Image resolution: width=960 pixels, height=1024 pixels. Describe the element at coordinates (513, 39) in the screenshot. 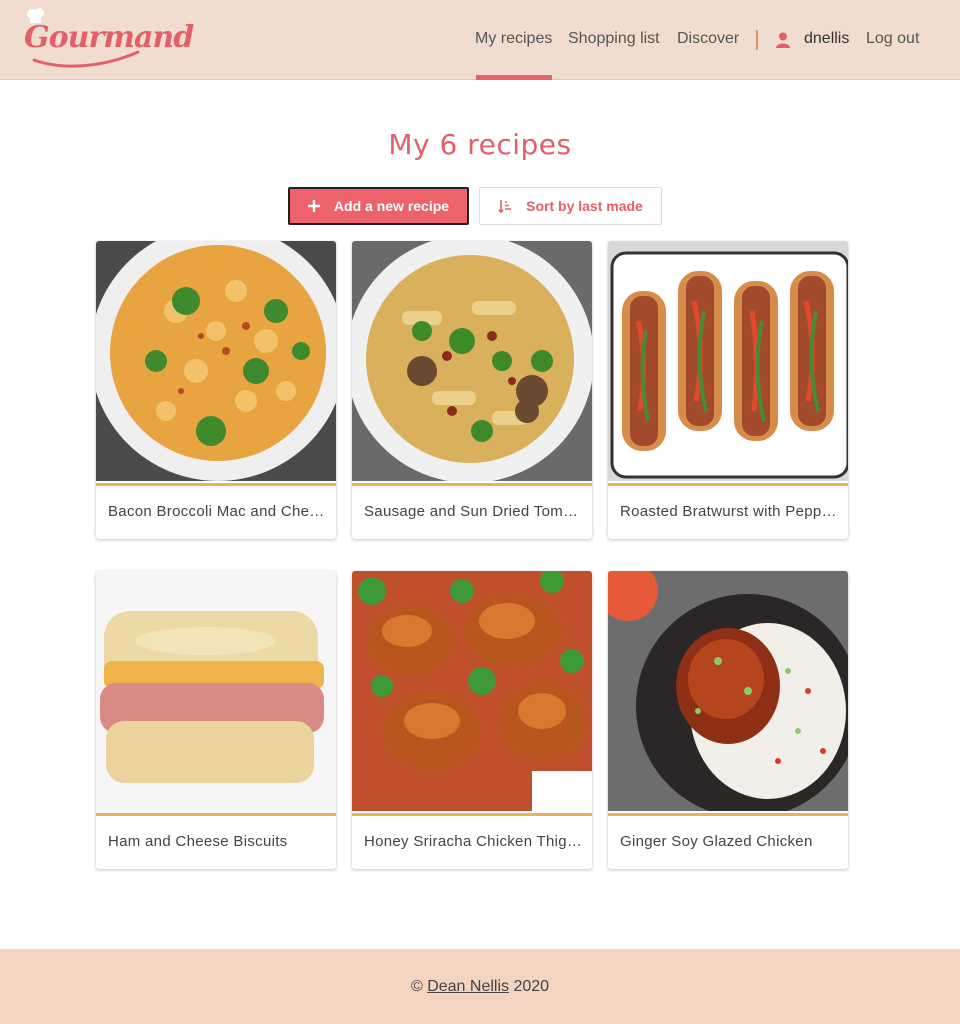

I see `nav-my-recipes: My recipes` at that location.